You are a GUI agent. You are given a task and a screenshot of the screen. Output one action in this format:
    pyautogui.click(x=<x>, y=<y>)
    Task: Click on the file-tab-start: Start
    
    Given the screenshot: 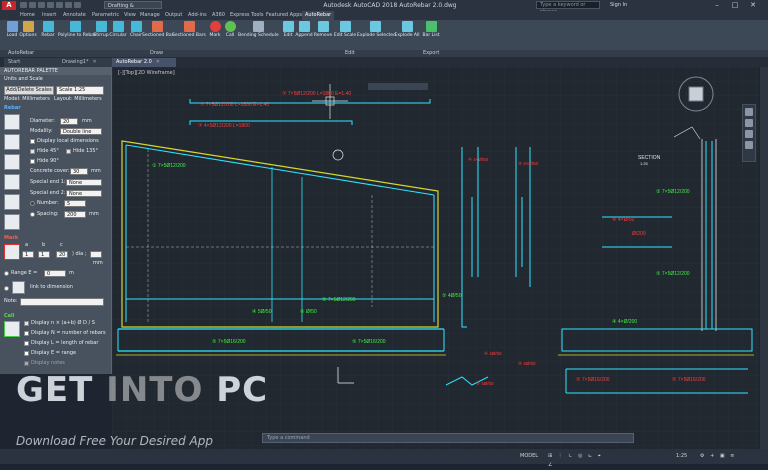 What is the action you would take?
    pyautogui.click(x=32, y=62)
    